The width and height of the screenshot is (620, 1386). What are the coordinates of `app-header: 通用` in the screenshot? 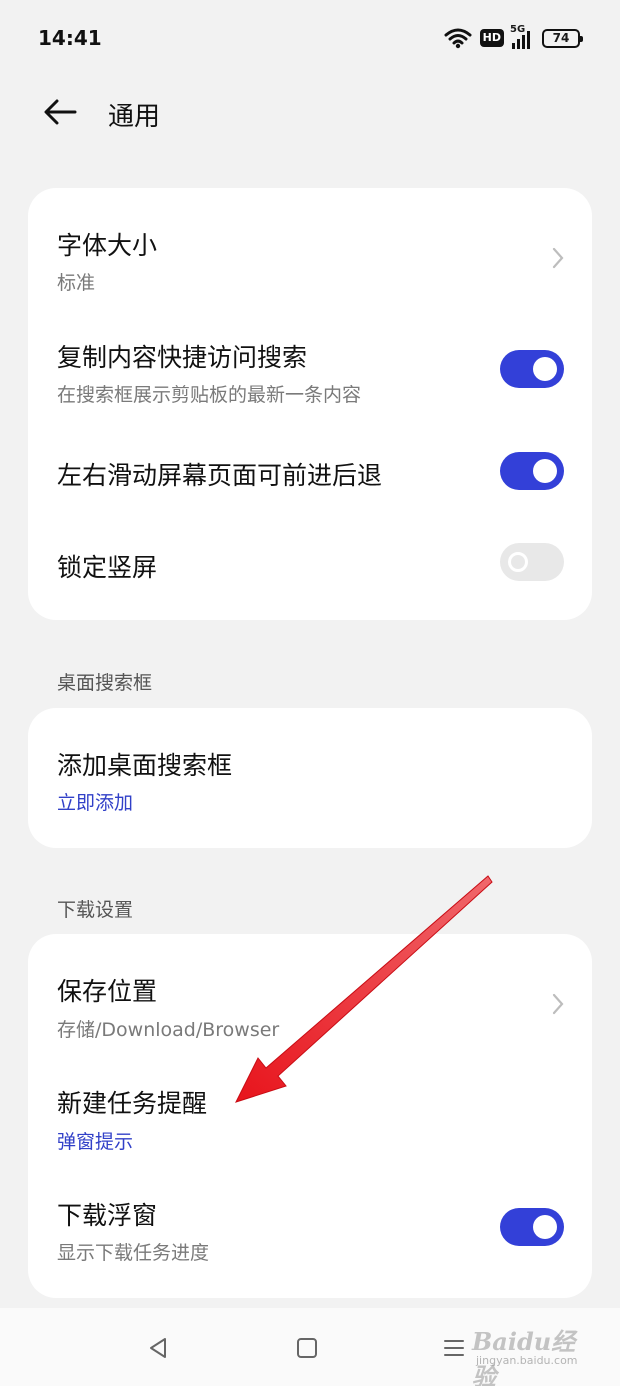 It's located at (310, 112).